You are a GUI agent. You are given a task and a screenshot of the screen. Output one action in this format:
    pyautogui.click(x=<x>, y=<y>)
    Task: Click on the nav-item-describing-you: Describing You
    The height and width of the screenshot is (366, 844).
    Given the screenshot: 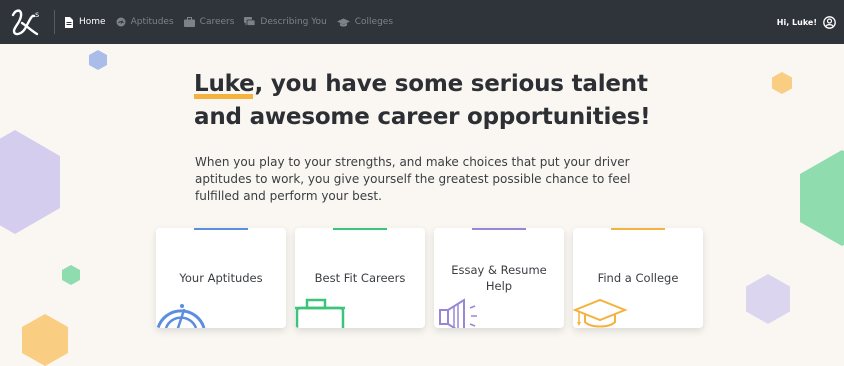 What is the action you would take?
    pyautogui.click(x=285, y=22)
    